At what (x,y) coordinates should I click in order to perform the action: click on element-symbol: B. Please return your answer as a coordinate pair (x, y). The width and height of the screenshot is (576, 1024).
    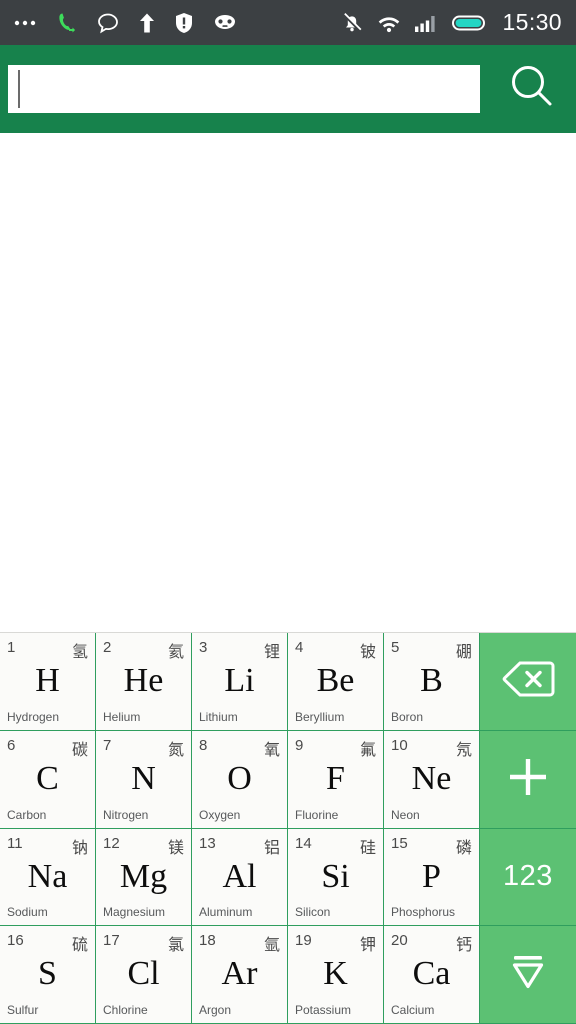
    Looking at the image, I should click on (431, 680).